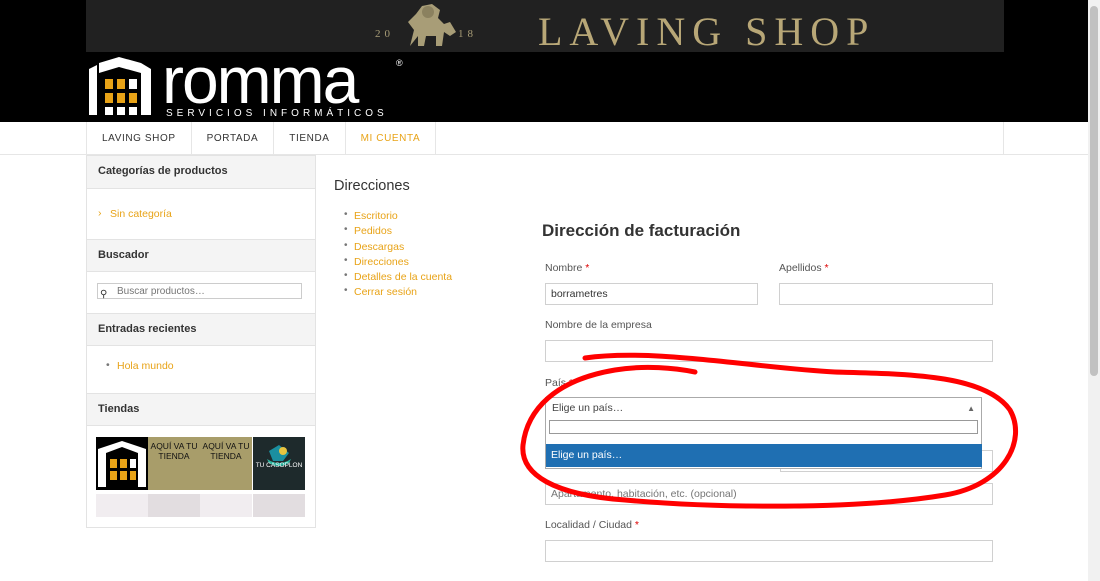 Image resolution: width=1100 pixels, height=581 pixels. I want to click on chevron-right-icon: ›, so click(100, 213).